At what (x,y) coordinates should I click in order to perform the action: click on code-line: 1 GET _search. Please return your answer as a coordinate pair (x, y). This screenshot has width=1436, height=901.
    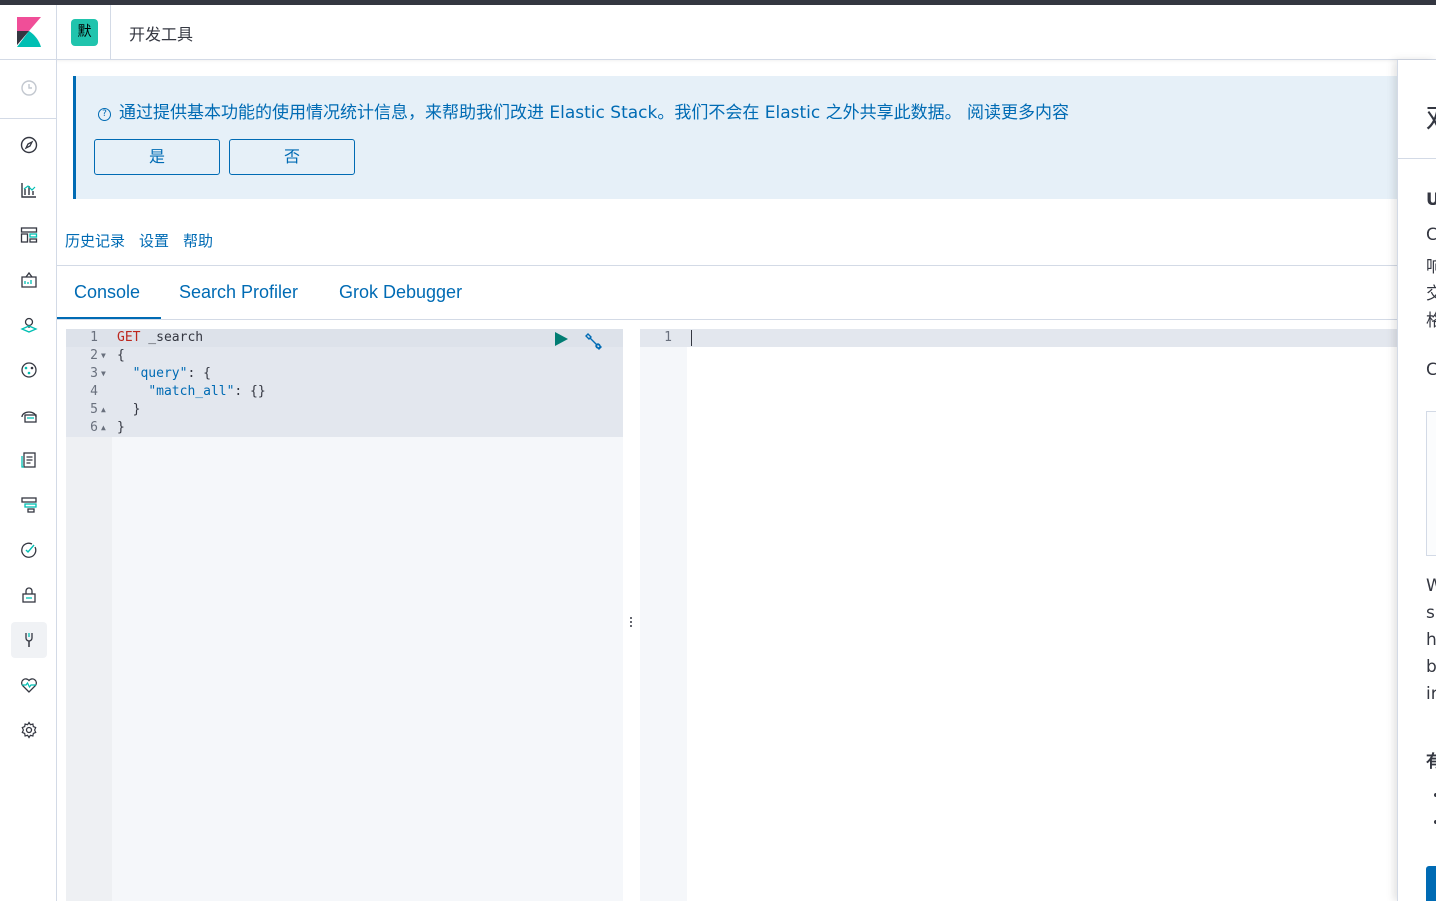
    Looking at the image, I should click on (344, 338).